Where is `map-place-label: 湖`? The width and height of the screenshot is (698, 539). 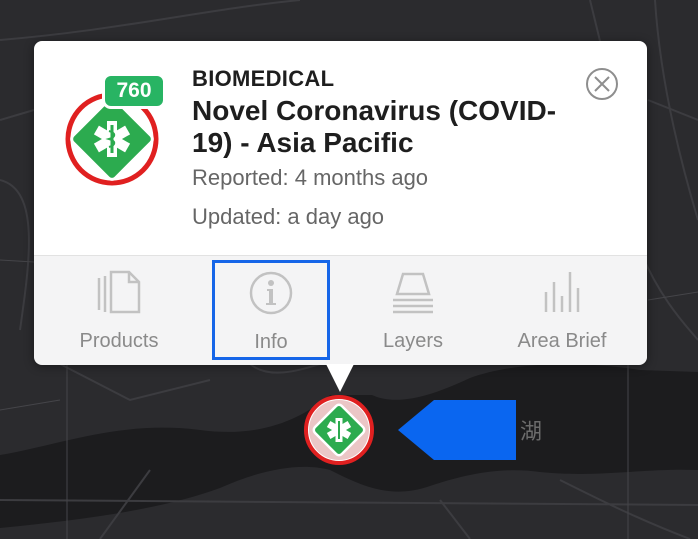 map-place-label: 湖 is located at coordinates (531, 432).